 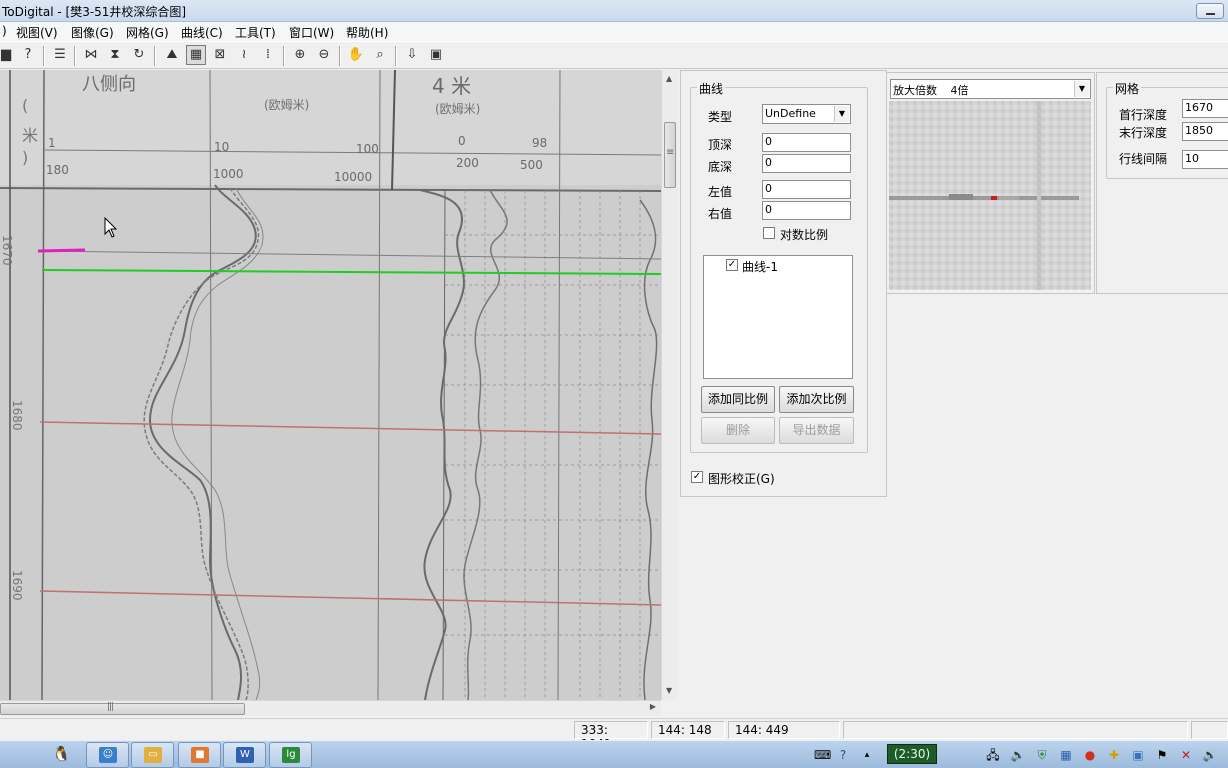 I want to click on header-unit-left: (欧姆米), so click(x=287, y=105).